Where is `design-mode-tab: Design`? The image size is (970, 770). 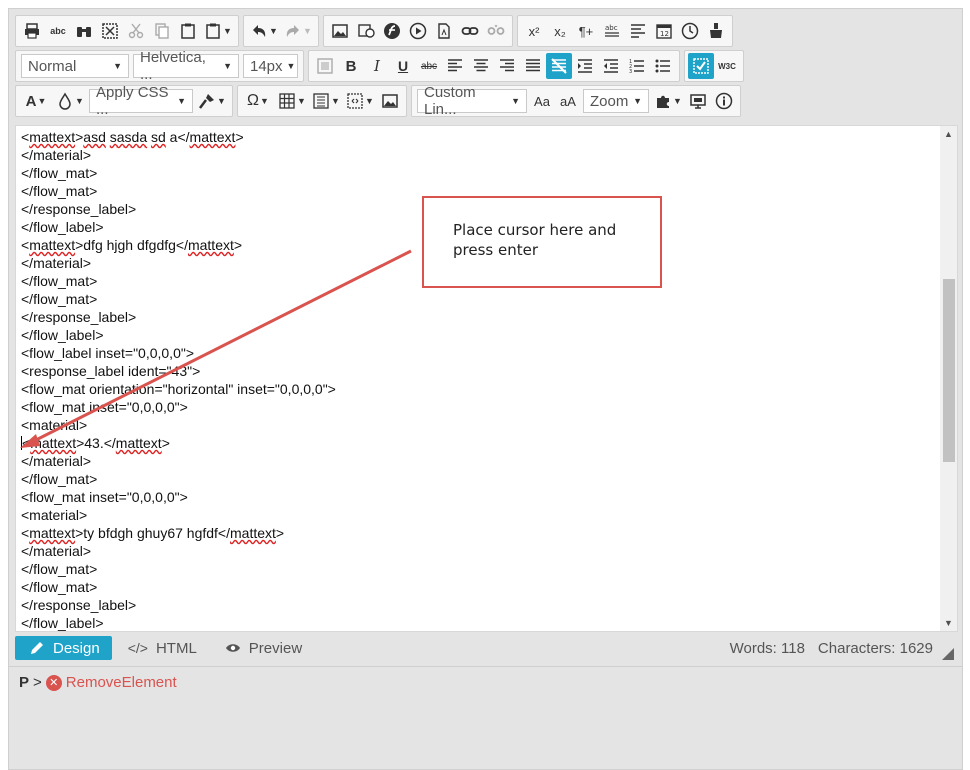
design-mode-tab: Design is located at coordinates (63, 648).